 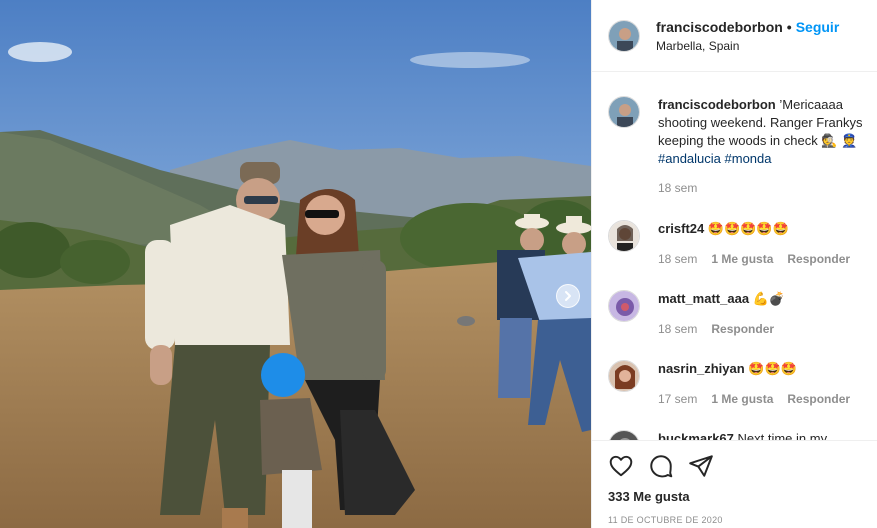 I want to click on comment-body: matt_matt_aaa 💪💣, so click(x=765, y=299).